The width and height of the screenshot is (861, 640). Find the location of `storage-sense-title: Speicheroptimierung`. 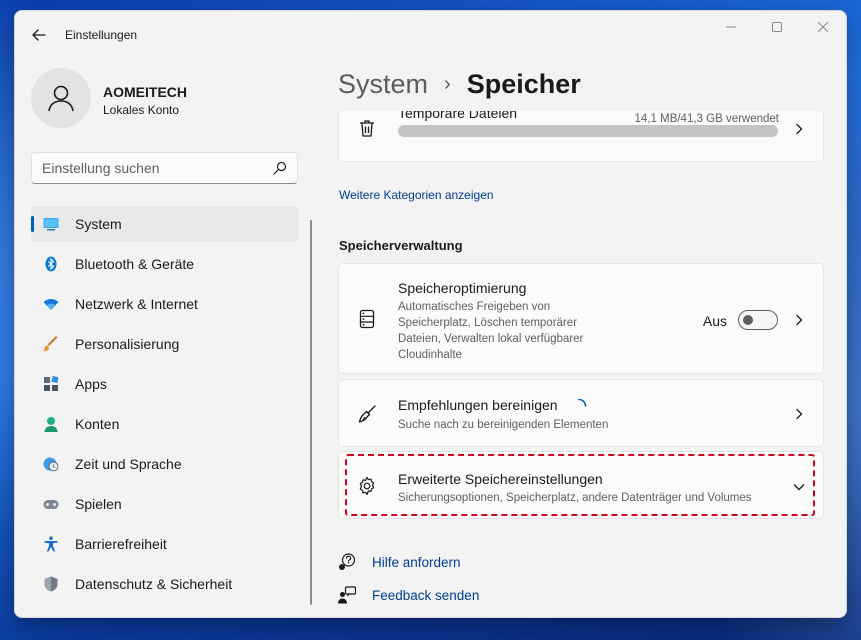

storage-sense-title: Speicheroptimierung is located at coordinates (462, 288).